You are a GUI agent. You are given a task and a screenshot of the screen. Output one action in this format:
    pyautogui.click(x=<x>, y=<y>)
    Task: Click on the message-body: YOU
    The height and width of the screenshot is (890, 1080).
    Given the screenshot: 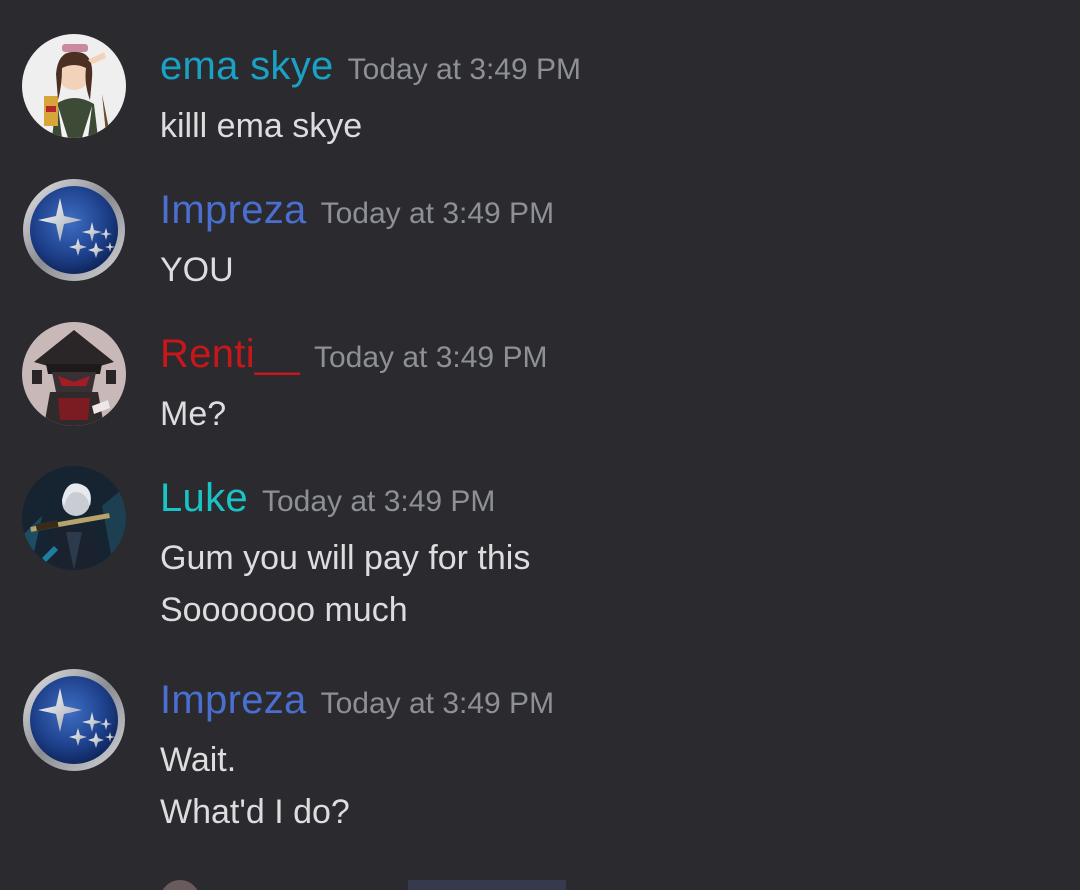 What is the action you would take?
    pyautogui.click(x=197, y=270)
    